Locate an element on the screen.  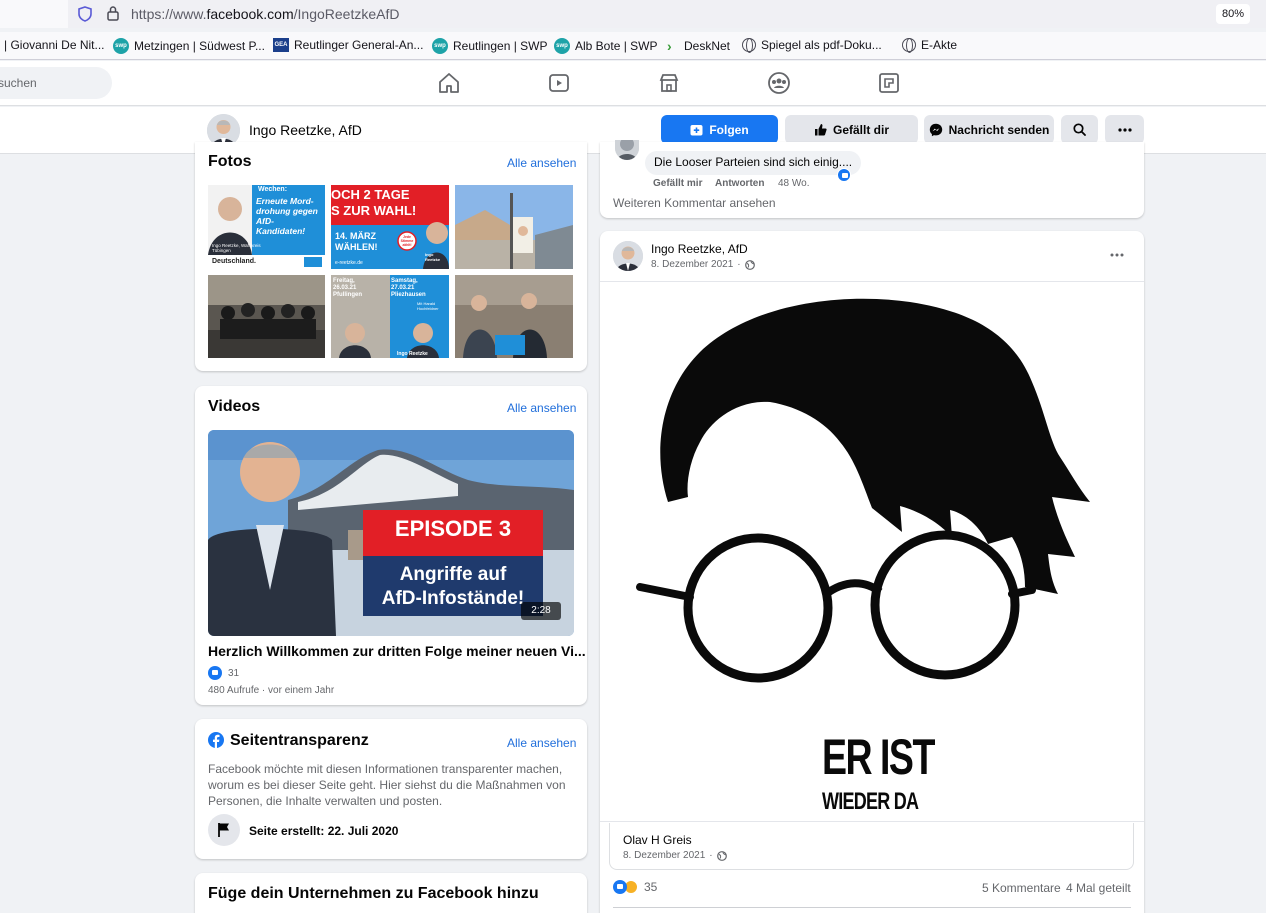
search-input: suchen is located at coordinates (56, 83).